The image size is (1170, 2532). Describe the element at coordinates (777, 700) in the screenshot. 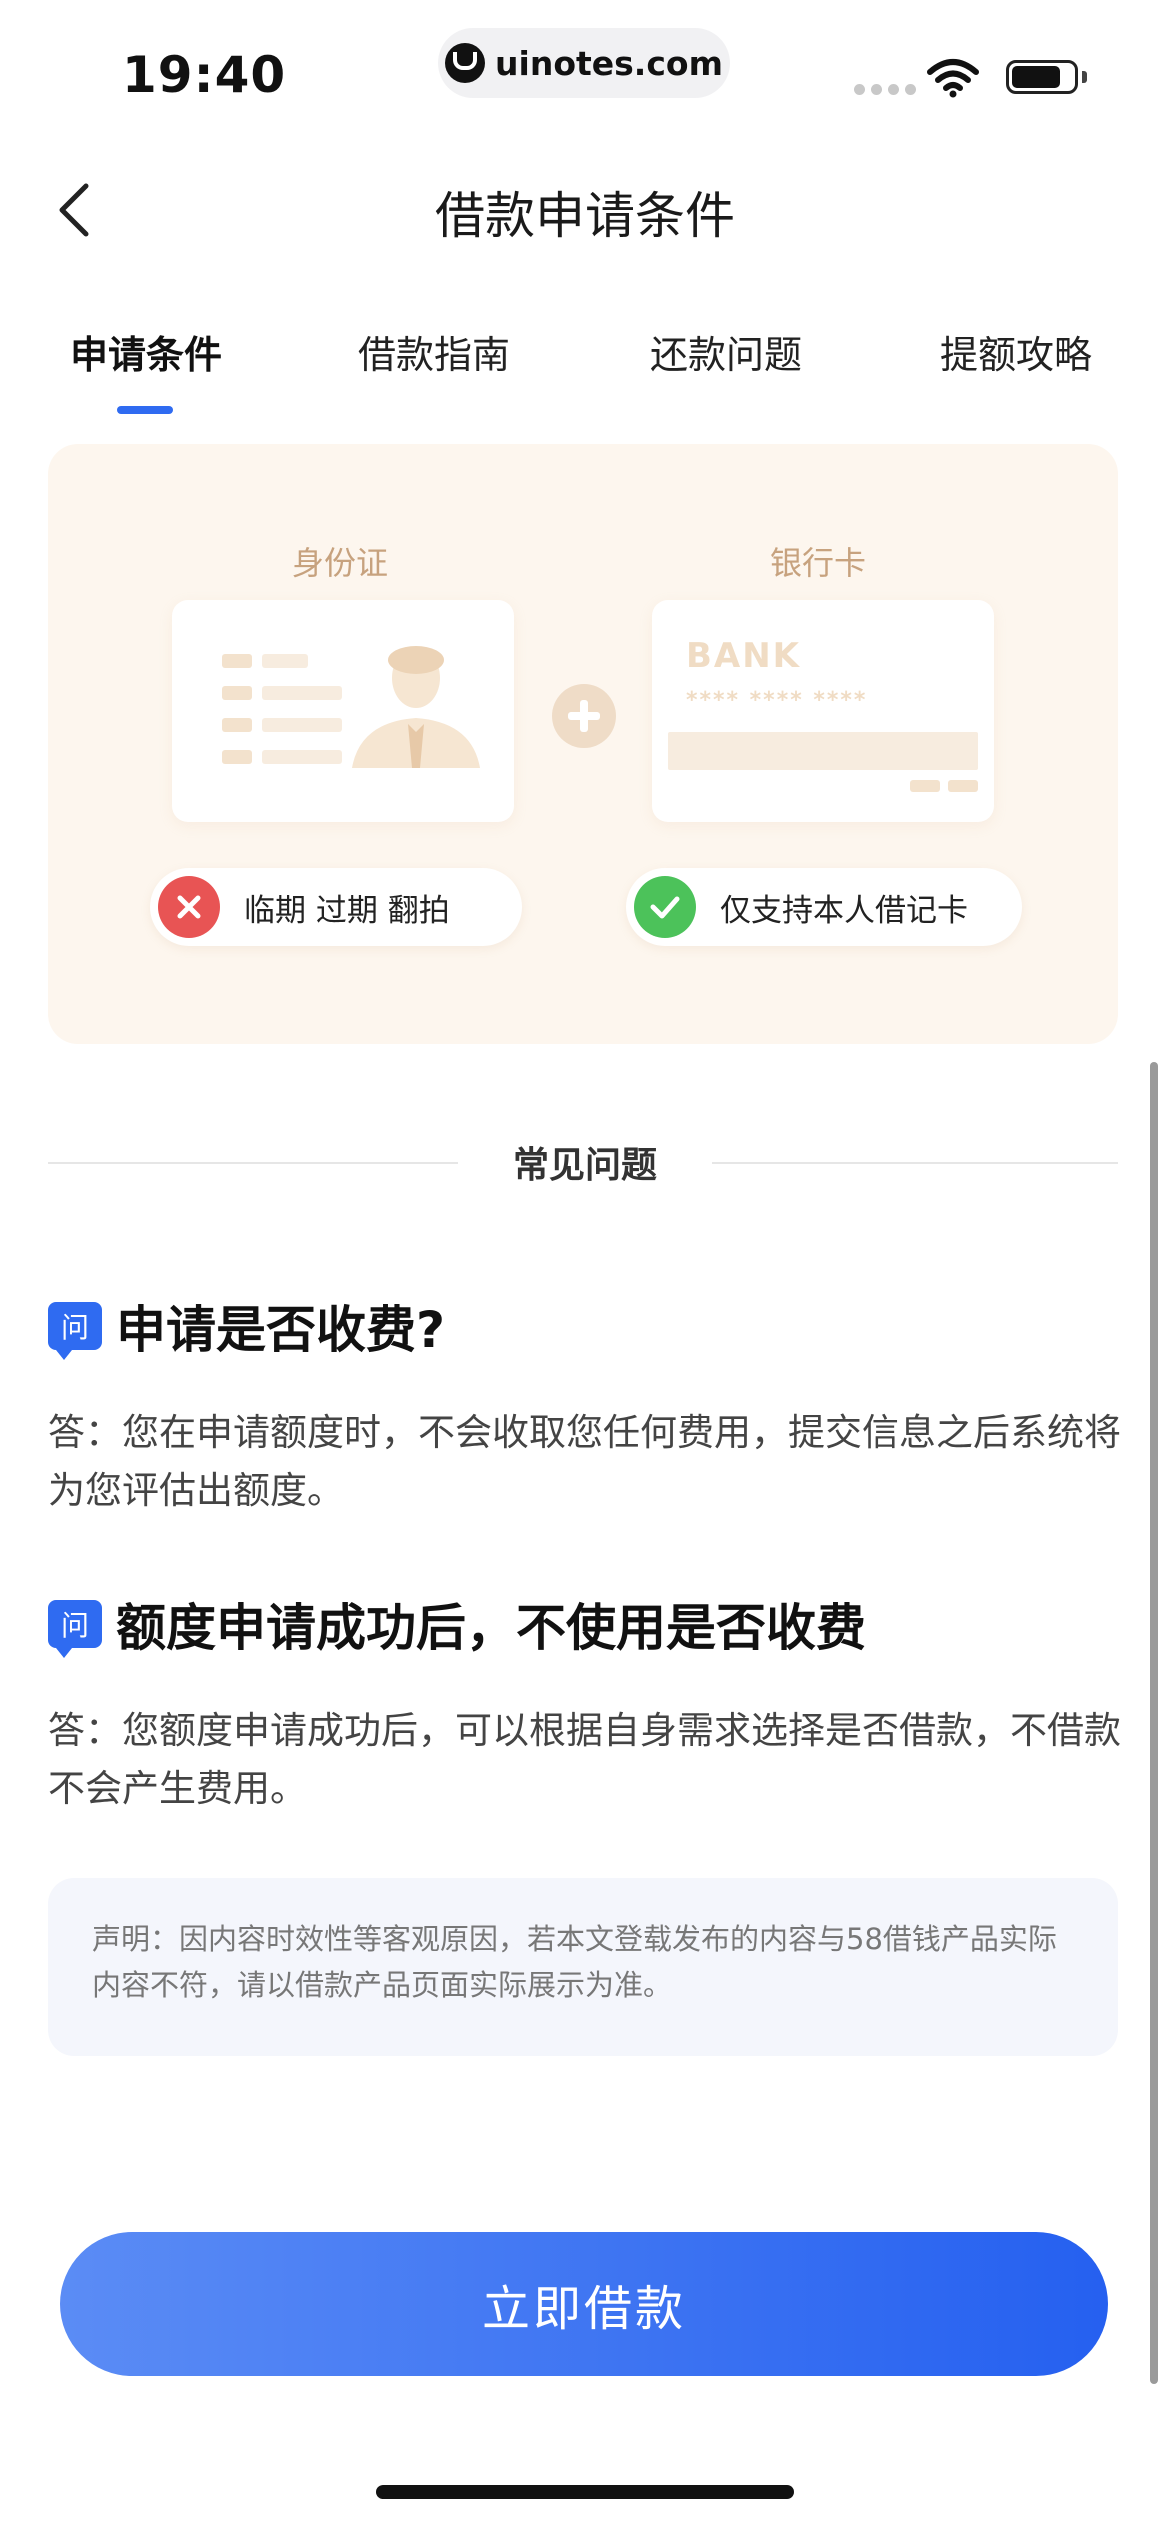

I see `bank-card-number: **** **** ****` at that location.